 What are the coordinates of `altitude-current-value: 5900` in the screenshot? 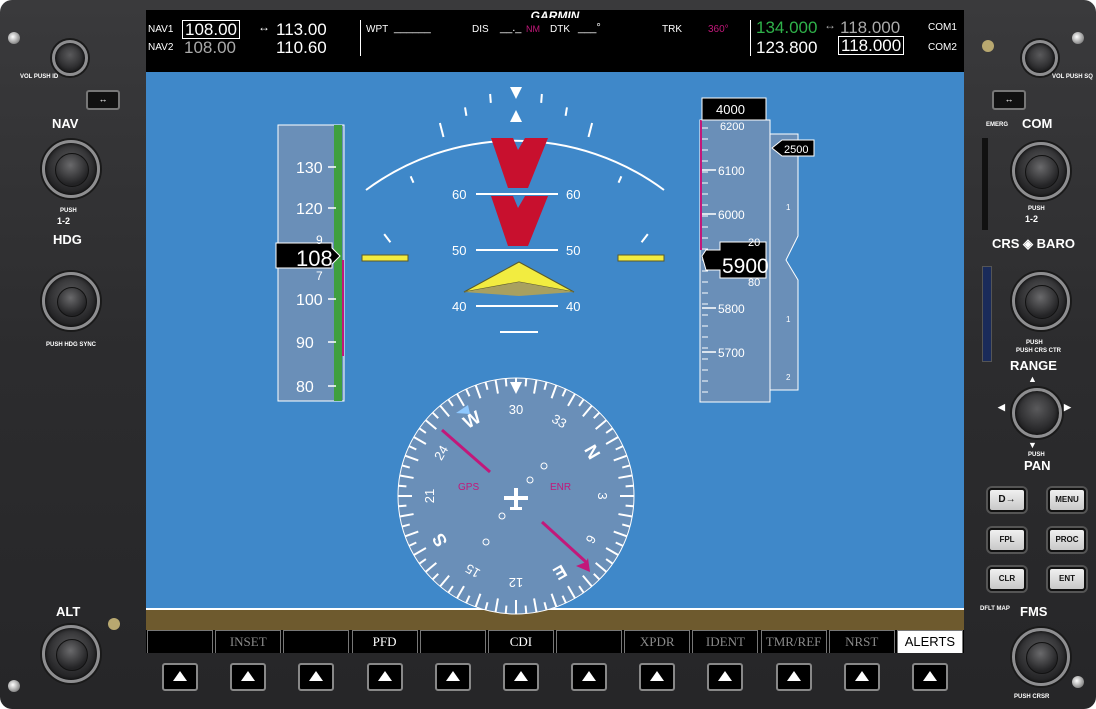 It's located at (745, 266).